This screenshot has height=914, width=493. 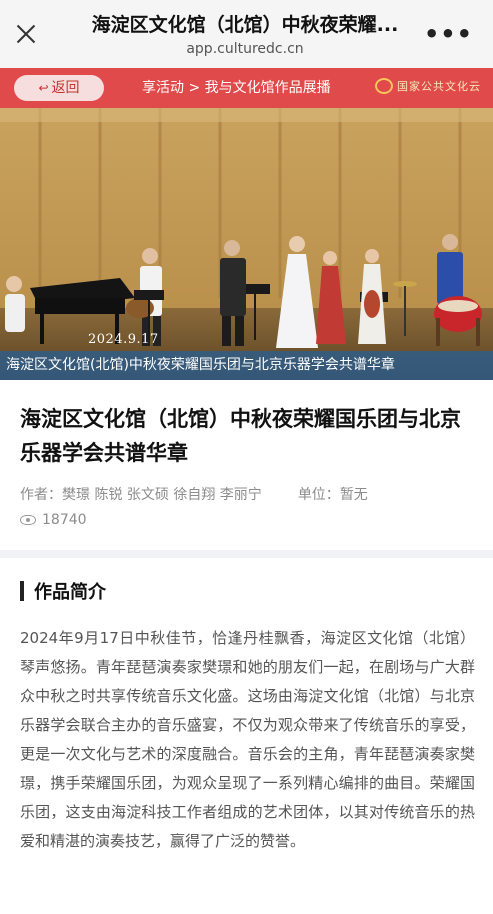 I want to click on intro-section-header: 作品简介, so click(x=63, y=591).